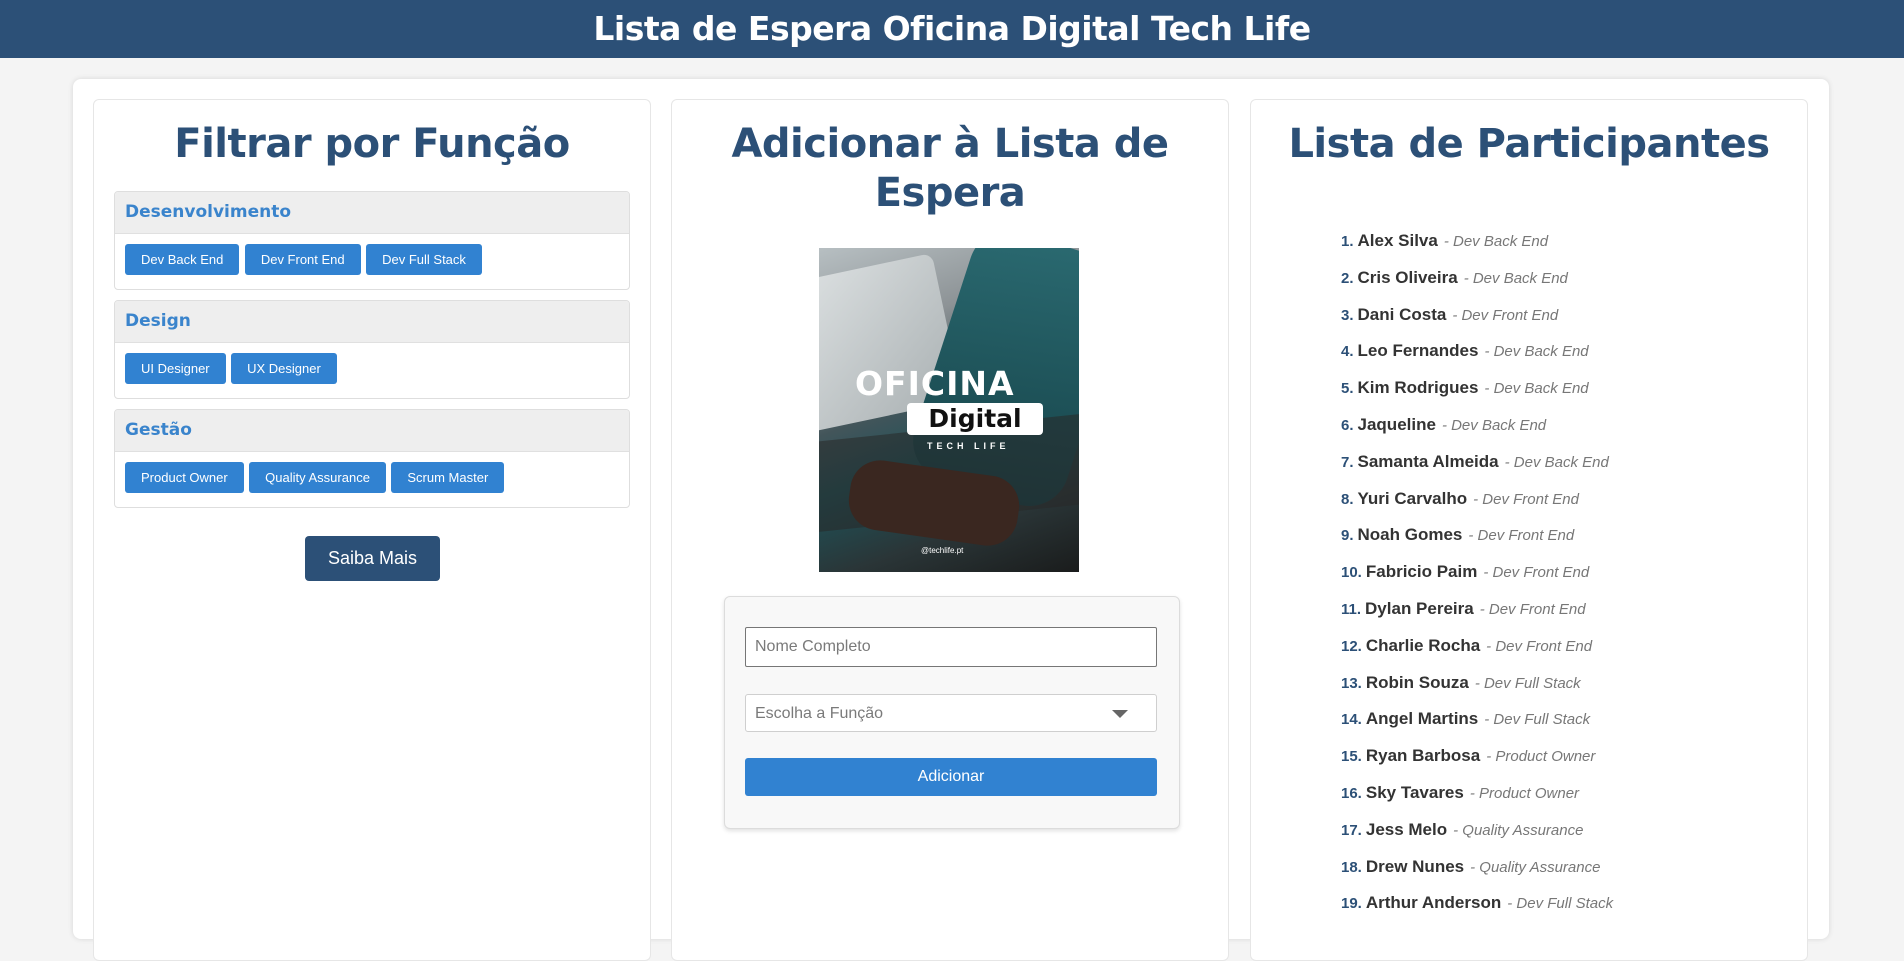 Image resolution: width=1904 pixels, height=961 pixels. What do you see at coordinates (1351, 683) in the screenshot?
I see `list-item-number: 13.` at bounding box center [1351, 683].